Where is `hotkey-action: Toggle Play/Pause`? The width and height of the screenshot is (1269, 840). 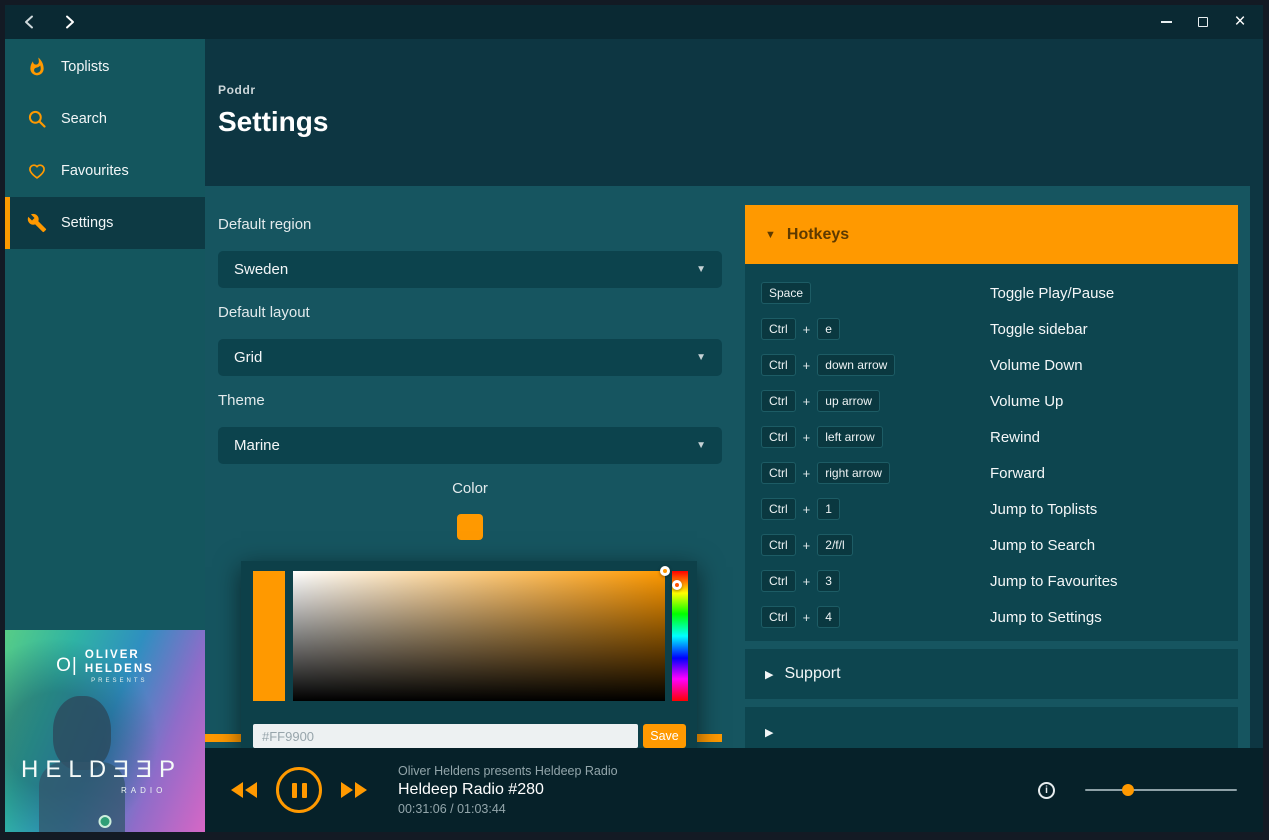 hotkey-action: Toggle Play/Pause is located at coordinates (1052, 293).